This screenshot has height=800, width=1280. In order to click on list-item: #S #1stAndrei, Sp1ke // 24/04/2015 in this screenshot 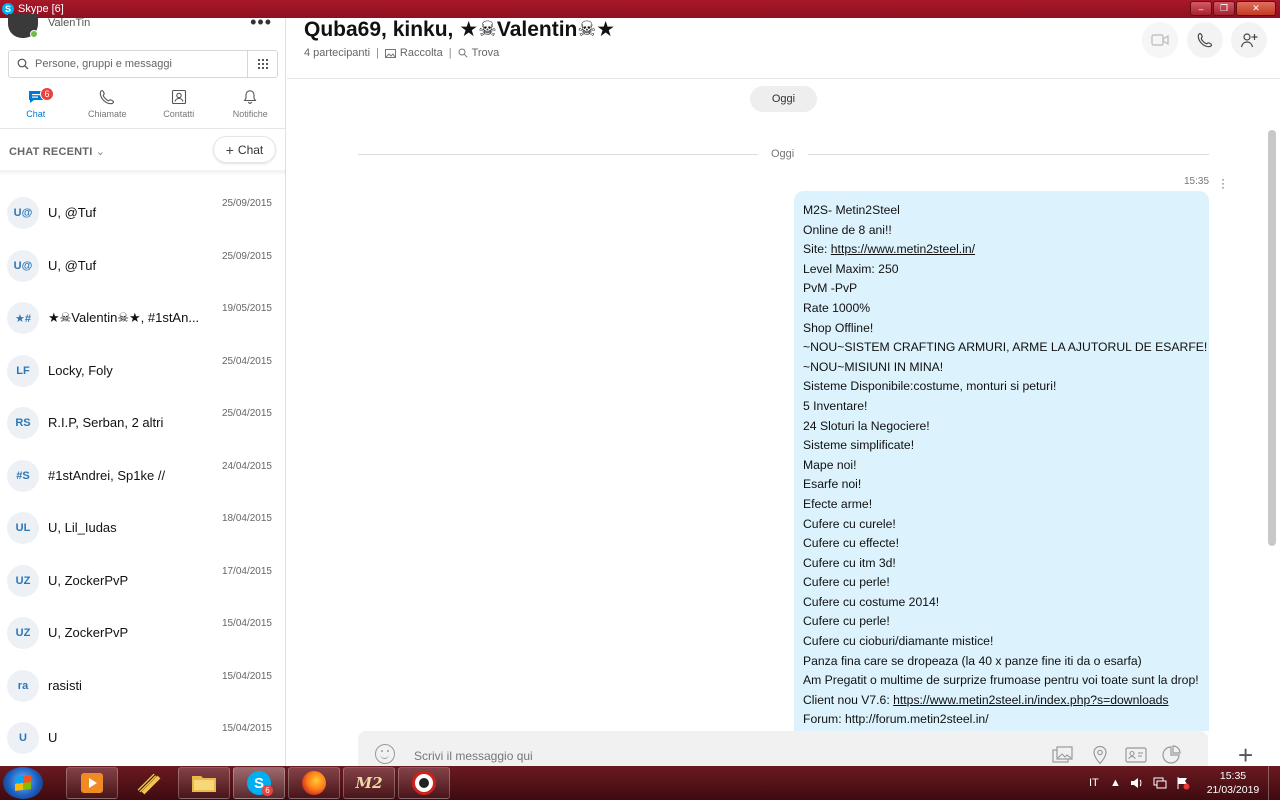, I will do `click(143, 473)`.